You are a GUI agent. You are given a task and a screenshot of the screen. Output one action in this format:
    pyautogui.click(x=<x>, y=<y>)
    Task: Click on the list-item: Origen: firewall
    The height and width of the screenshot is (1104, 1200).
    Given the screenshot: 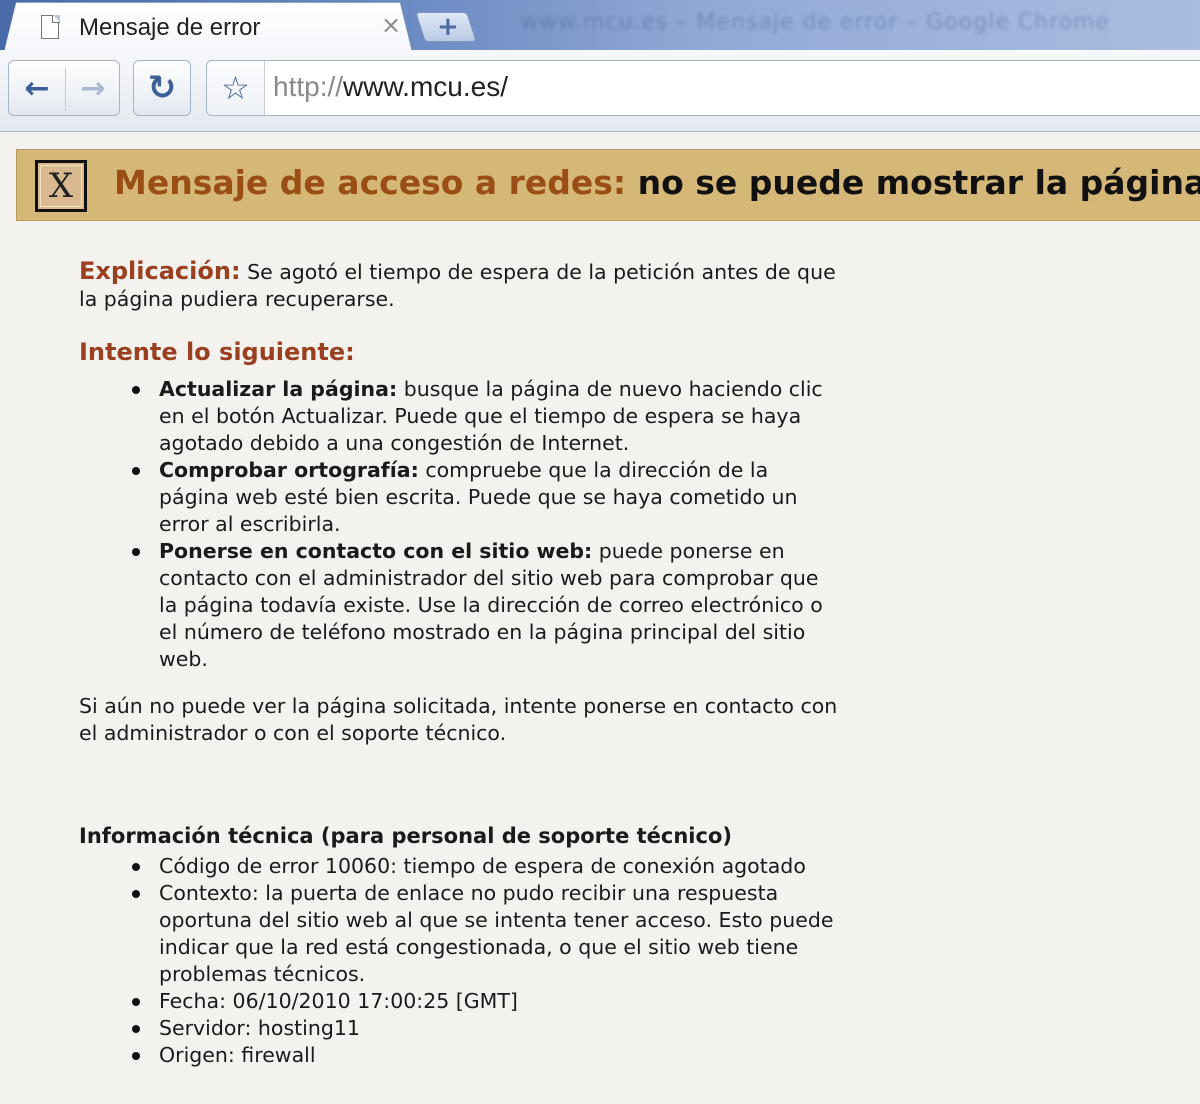 What is the action you would take?
    pyautogui.click(x=485, y=1055)
    